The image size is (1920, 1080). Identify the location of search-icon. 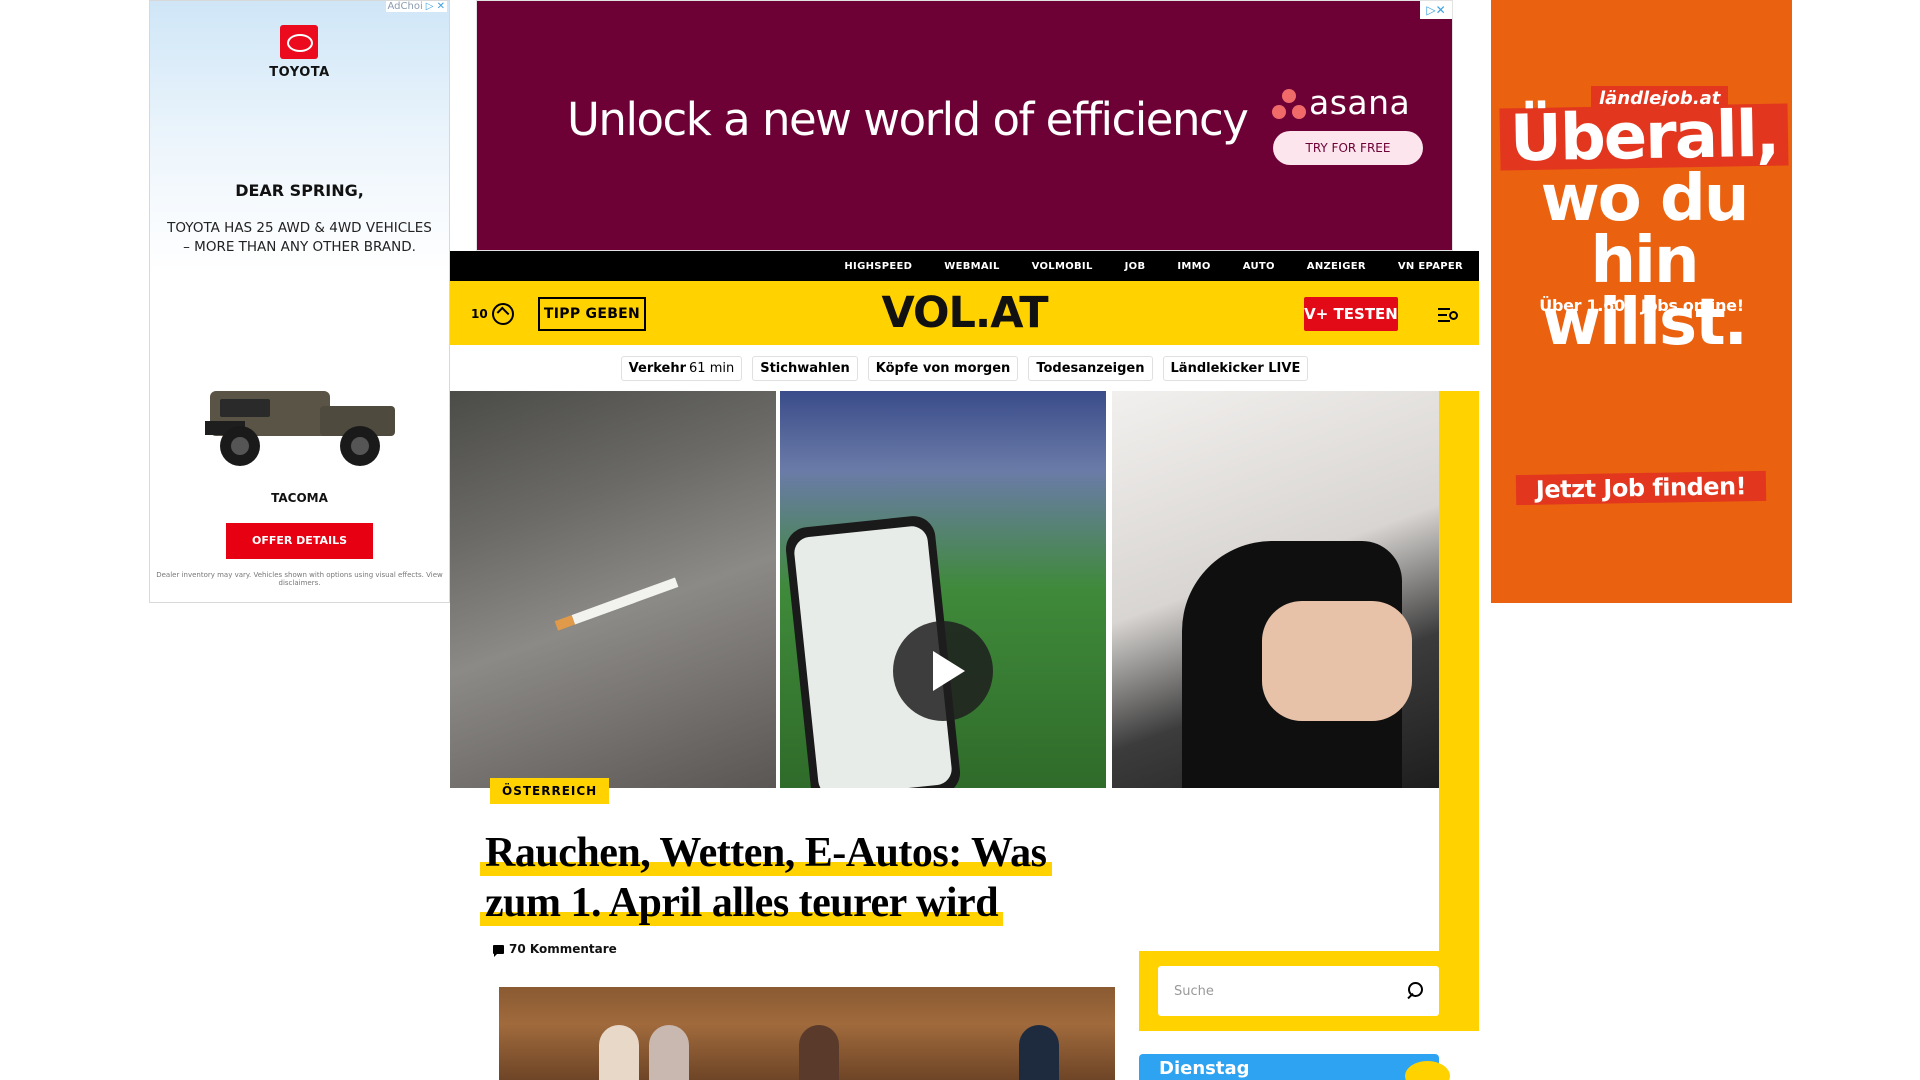
(1414, 990).